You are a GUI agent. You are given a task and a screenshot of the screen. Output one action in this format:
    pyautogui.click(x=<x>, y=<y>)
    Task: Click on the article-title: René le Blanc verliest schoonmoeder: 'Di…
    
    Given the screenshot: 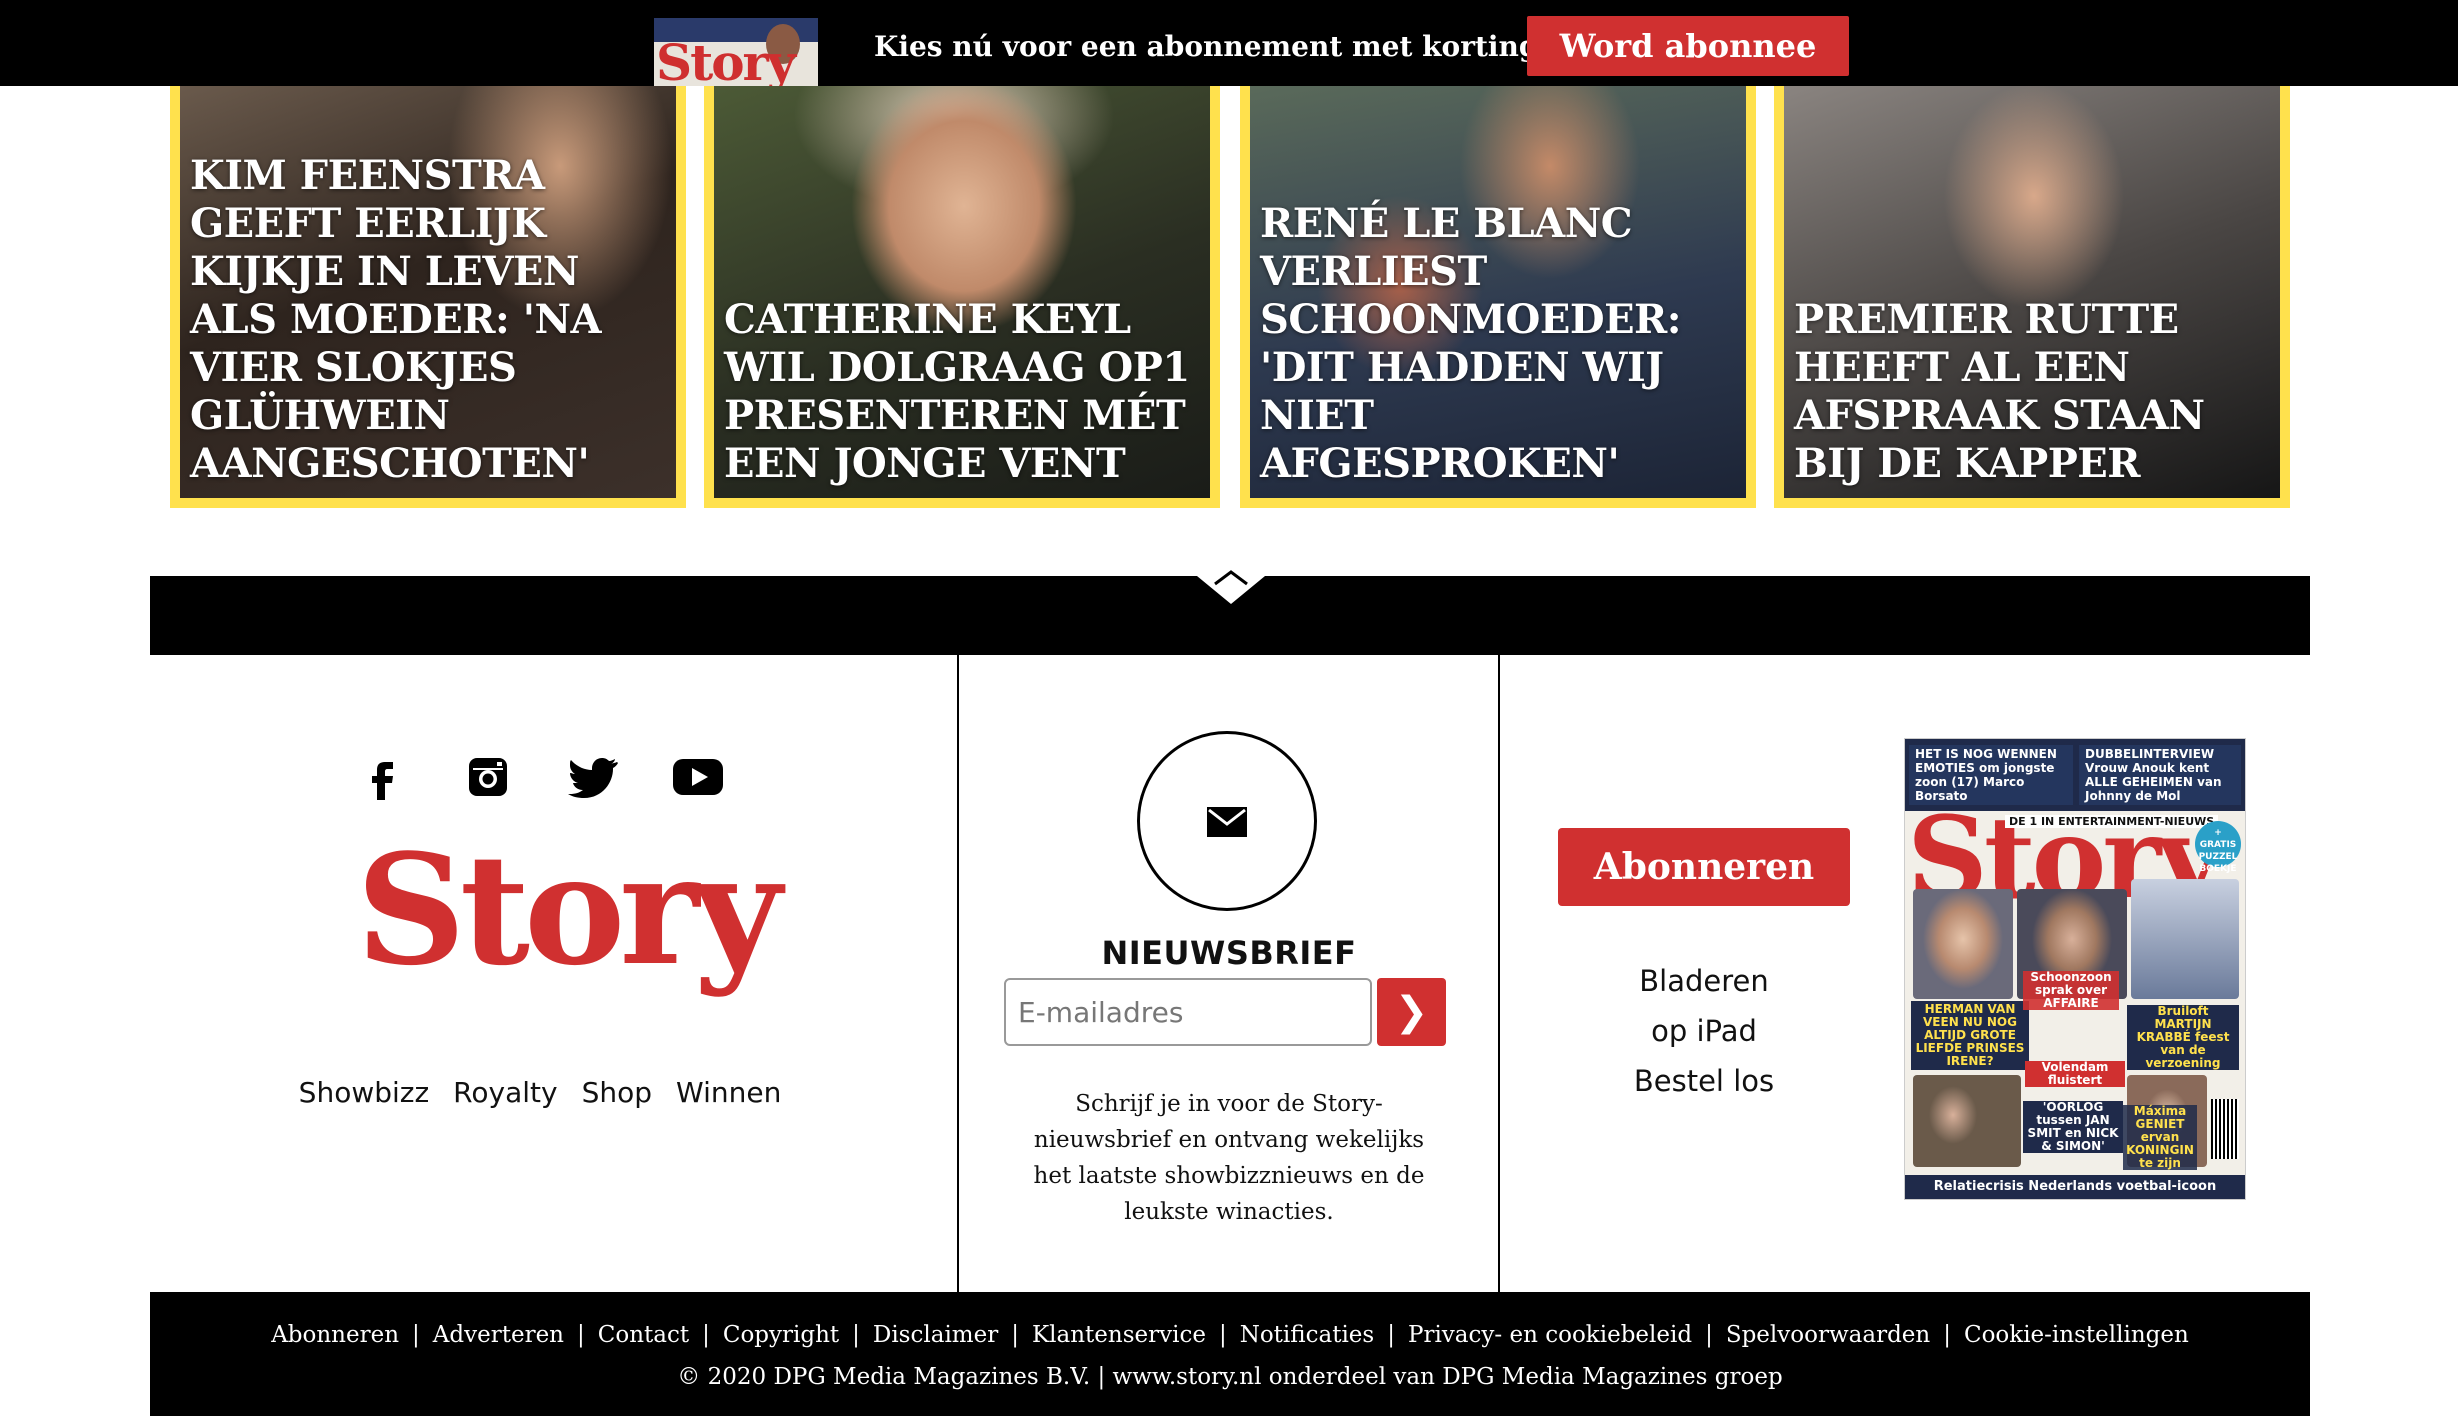 What is the action you would take?
    pyautogui.click(x=1500, y=344)
    